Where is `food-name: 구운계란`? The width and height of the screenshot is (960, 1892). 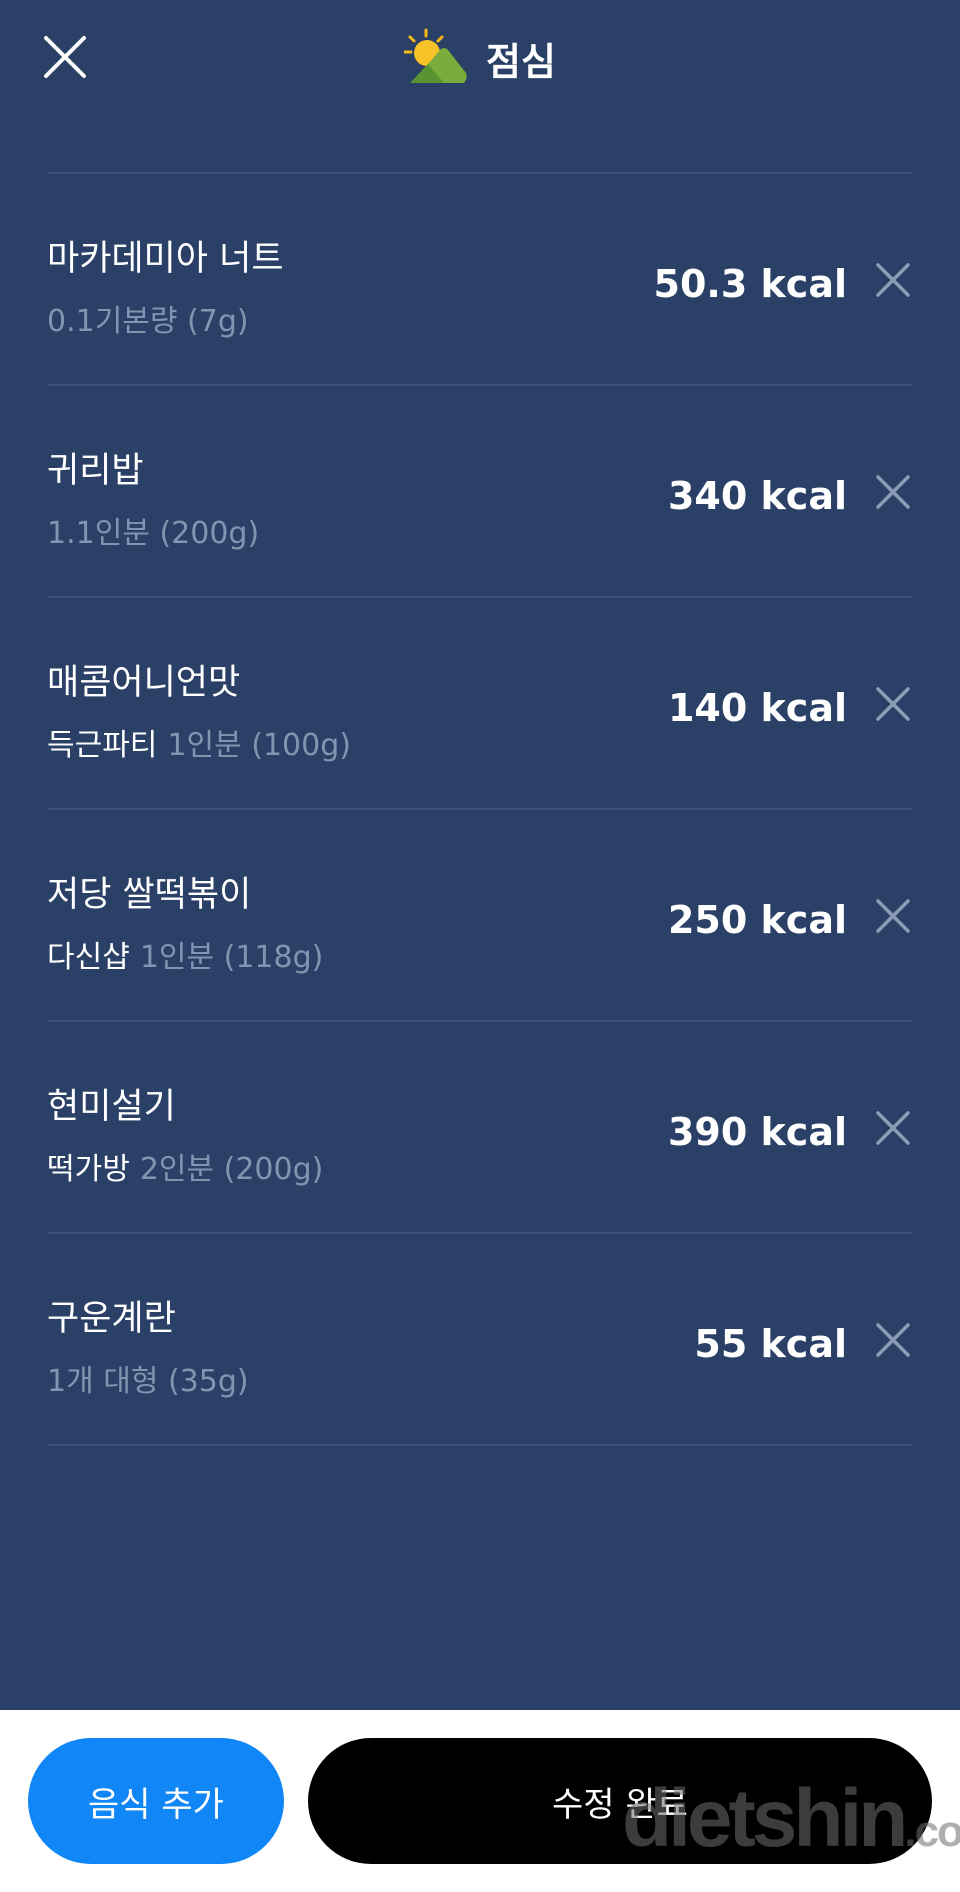 food-name: 구운계란 is located at coordinates (111, 1319).